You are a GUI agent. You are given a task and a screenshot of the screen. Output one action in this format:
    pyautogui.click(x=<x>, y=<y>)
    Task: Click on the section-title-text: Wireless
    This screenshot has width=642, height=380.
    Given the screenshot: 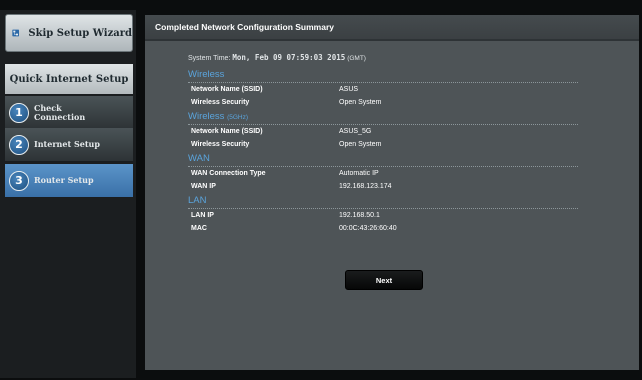 What is the action you would take?
    pyautogui.click(x=206, y=116)
    